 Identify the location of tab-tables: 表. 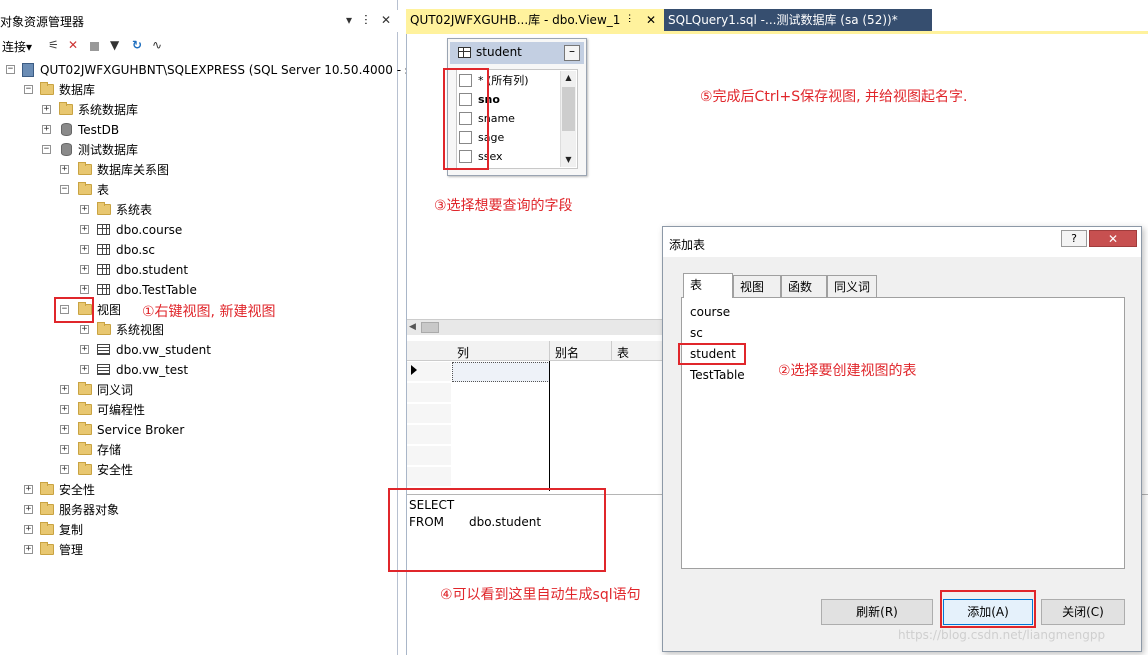
(708, 285).